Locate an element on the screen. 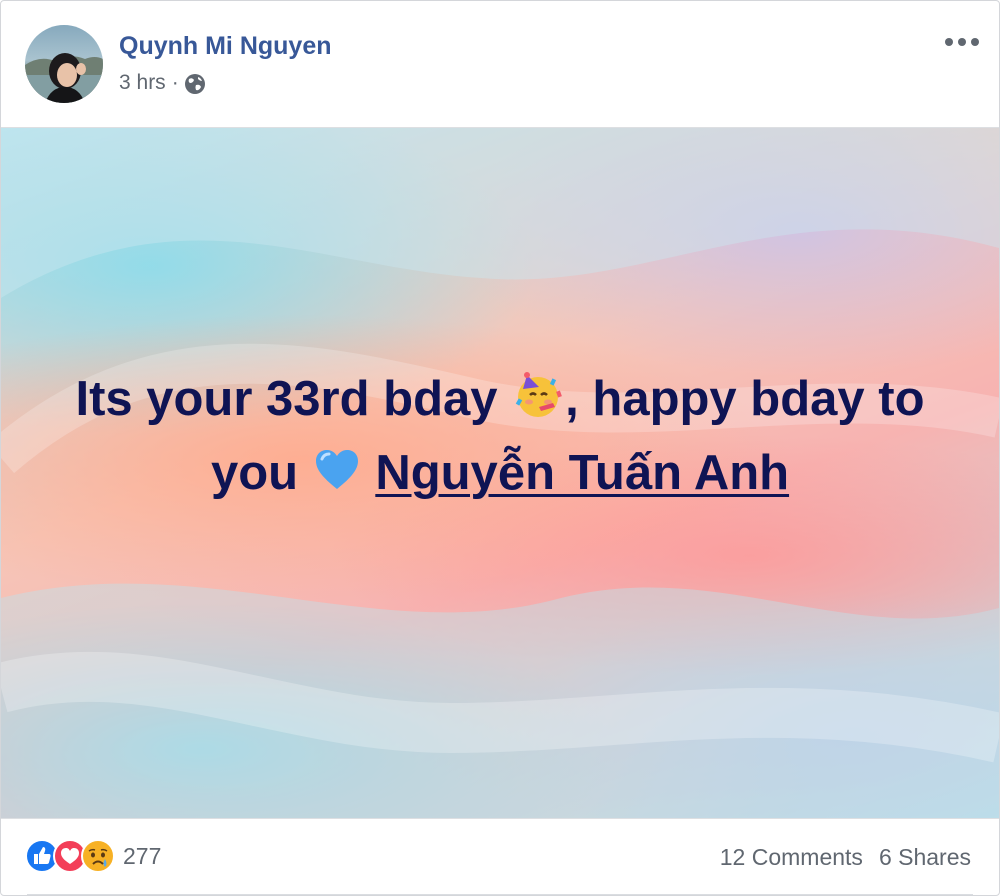  author-avatar is located at coordinates (64, 64).